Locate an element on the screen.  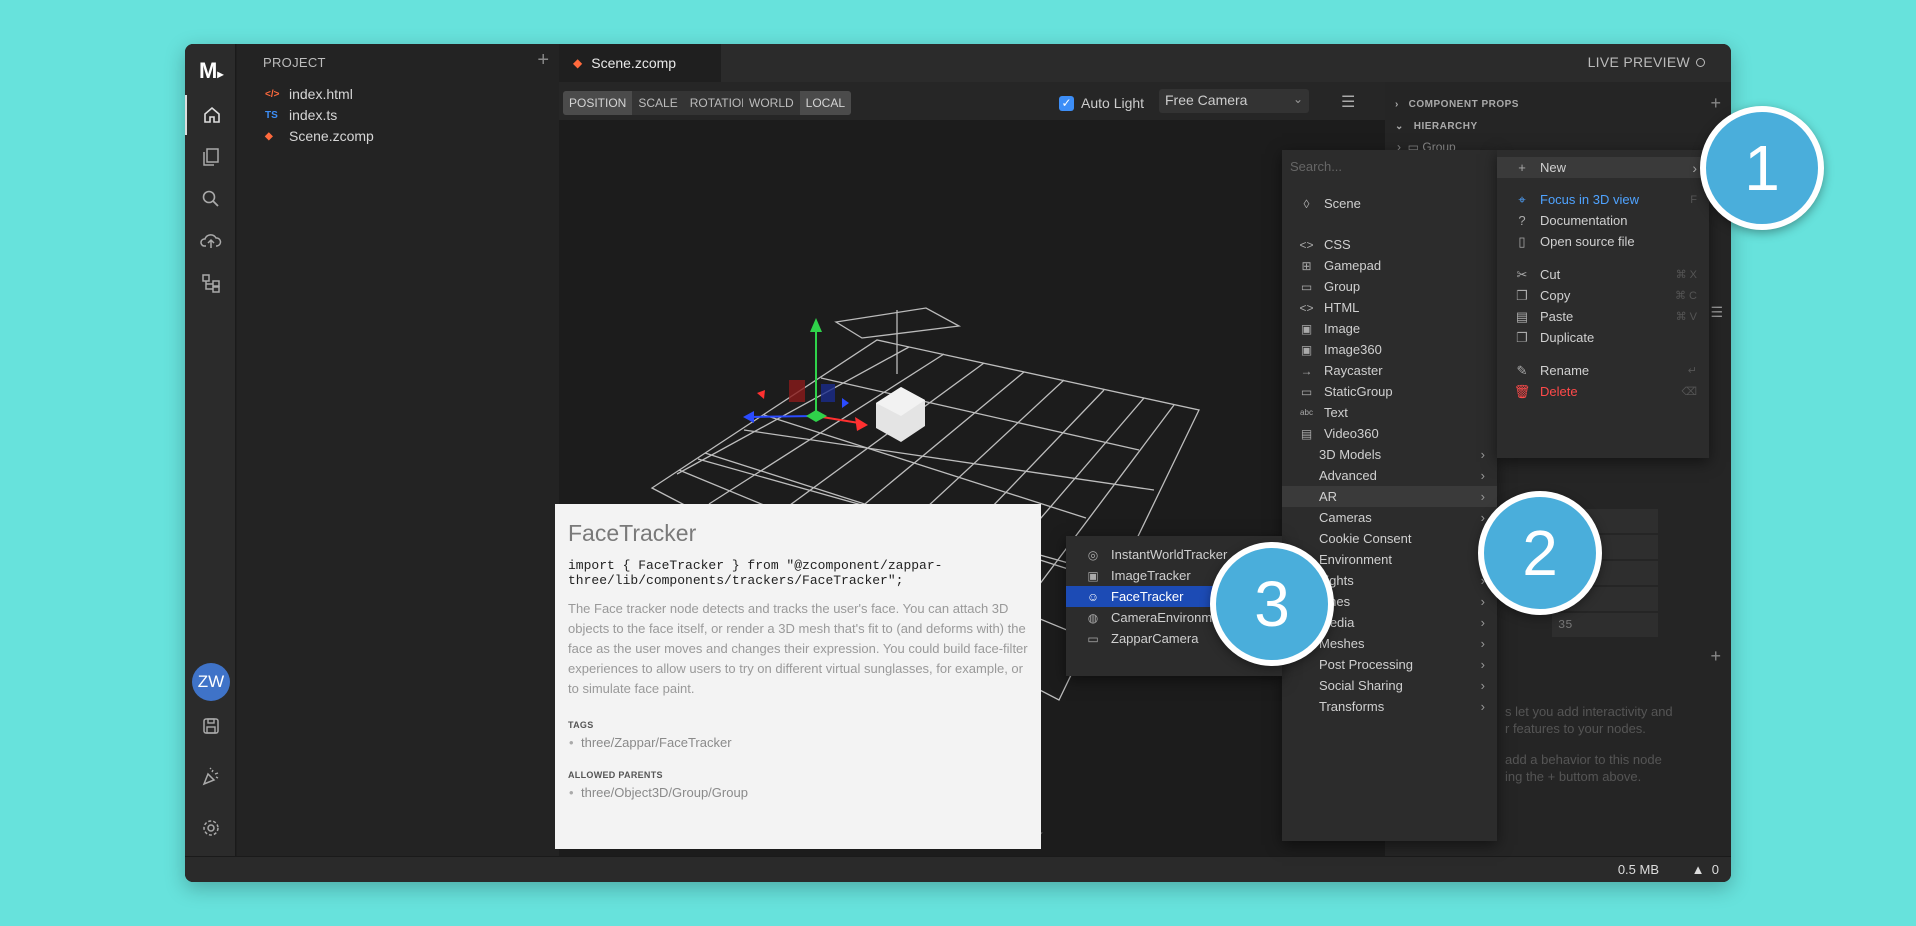
file-item-scene-zcomp: ◆ Scene.zcomp is located at coordinates (319, 136).